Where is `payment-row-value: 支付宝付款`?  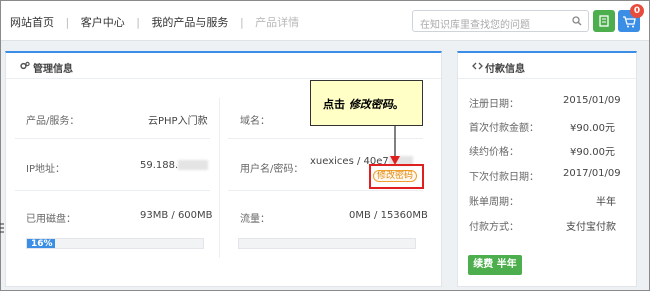 payment-row-value: 支付宝付款 is located at coordinates (591, 227).